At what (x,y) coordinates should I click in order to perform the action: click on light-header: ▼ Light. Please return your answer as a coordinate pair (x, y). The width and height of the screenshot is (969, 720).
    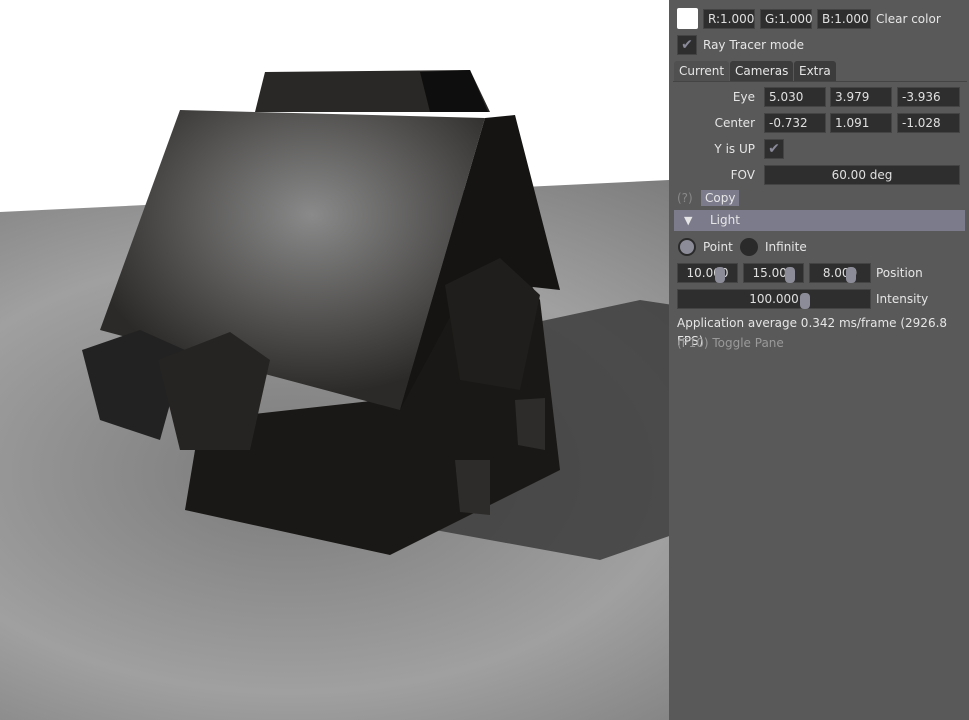
    Looking at the image, I should click on (819, 220).